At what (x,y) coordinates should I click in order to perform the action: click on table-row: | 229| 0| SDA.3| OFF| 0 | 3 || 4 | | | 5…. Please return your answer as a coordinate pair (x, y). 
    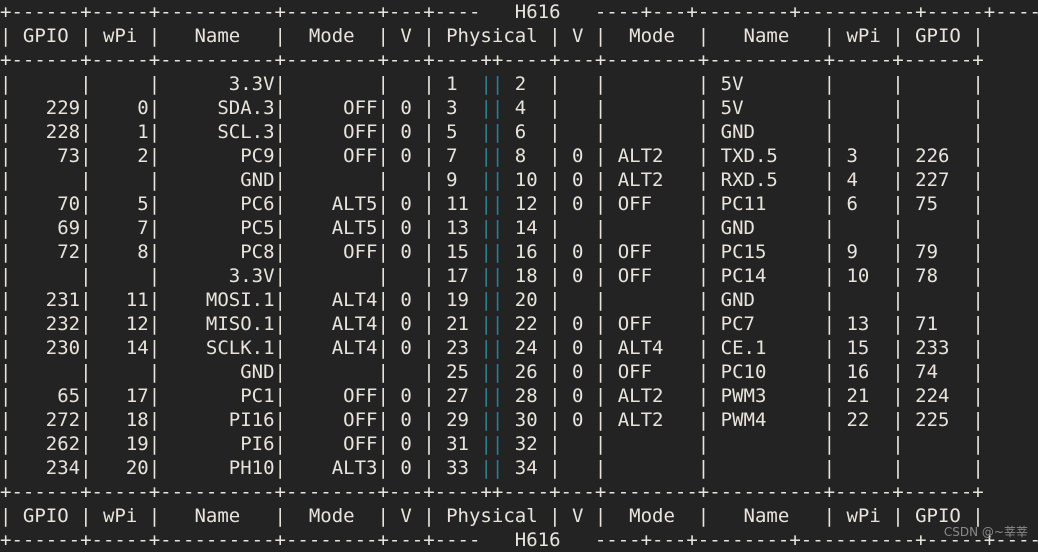
    Looking at the image, I should click on (492, 108).